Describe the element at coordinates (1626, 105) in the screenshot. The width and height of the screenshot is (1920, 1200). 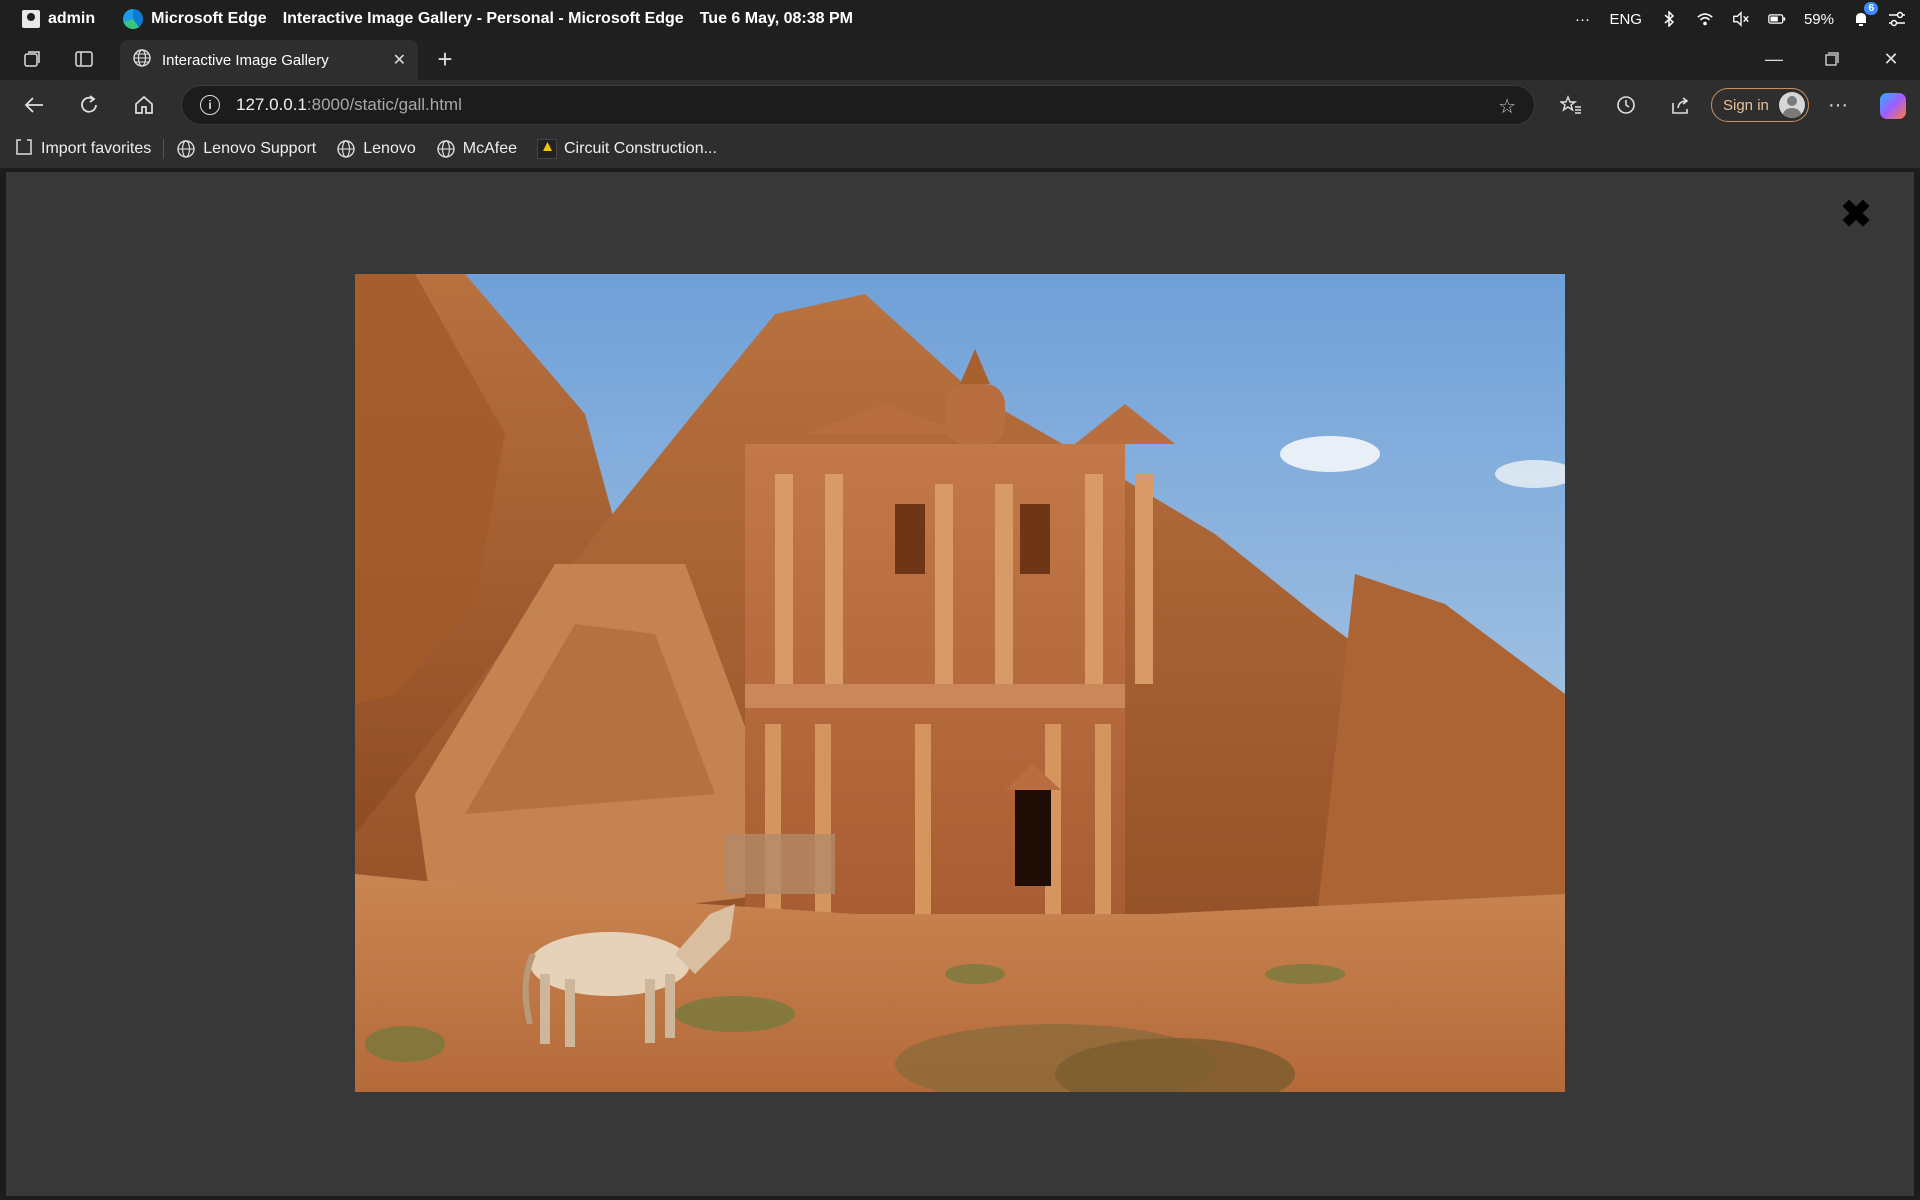
I see `history-icon` at that location.